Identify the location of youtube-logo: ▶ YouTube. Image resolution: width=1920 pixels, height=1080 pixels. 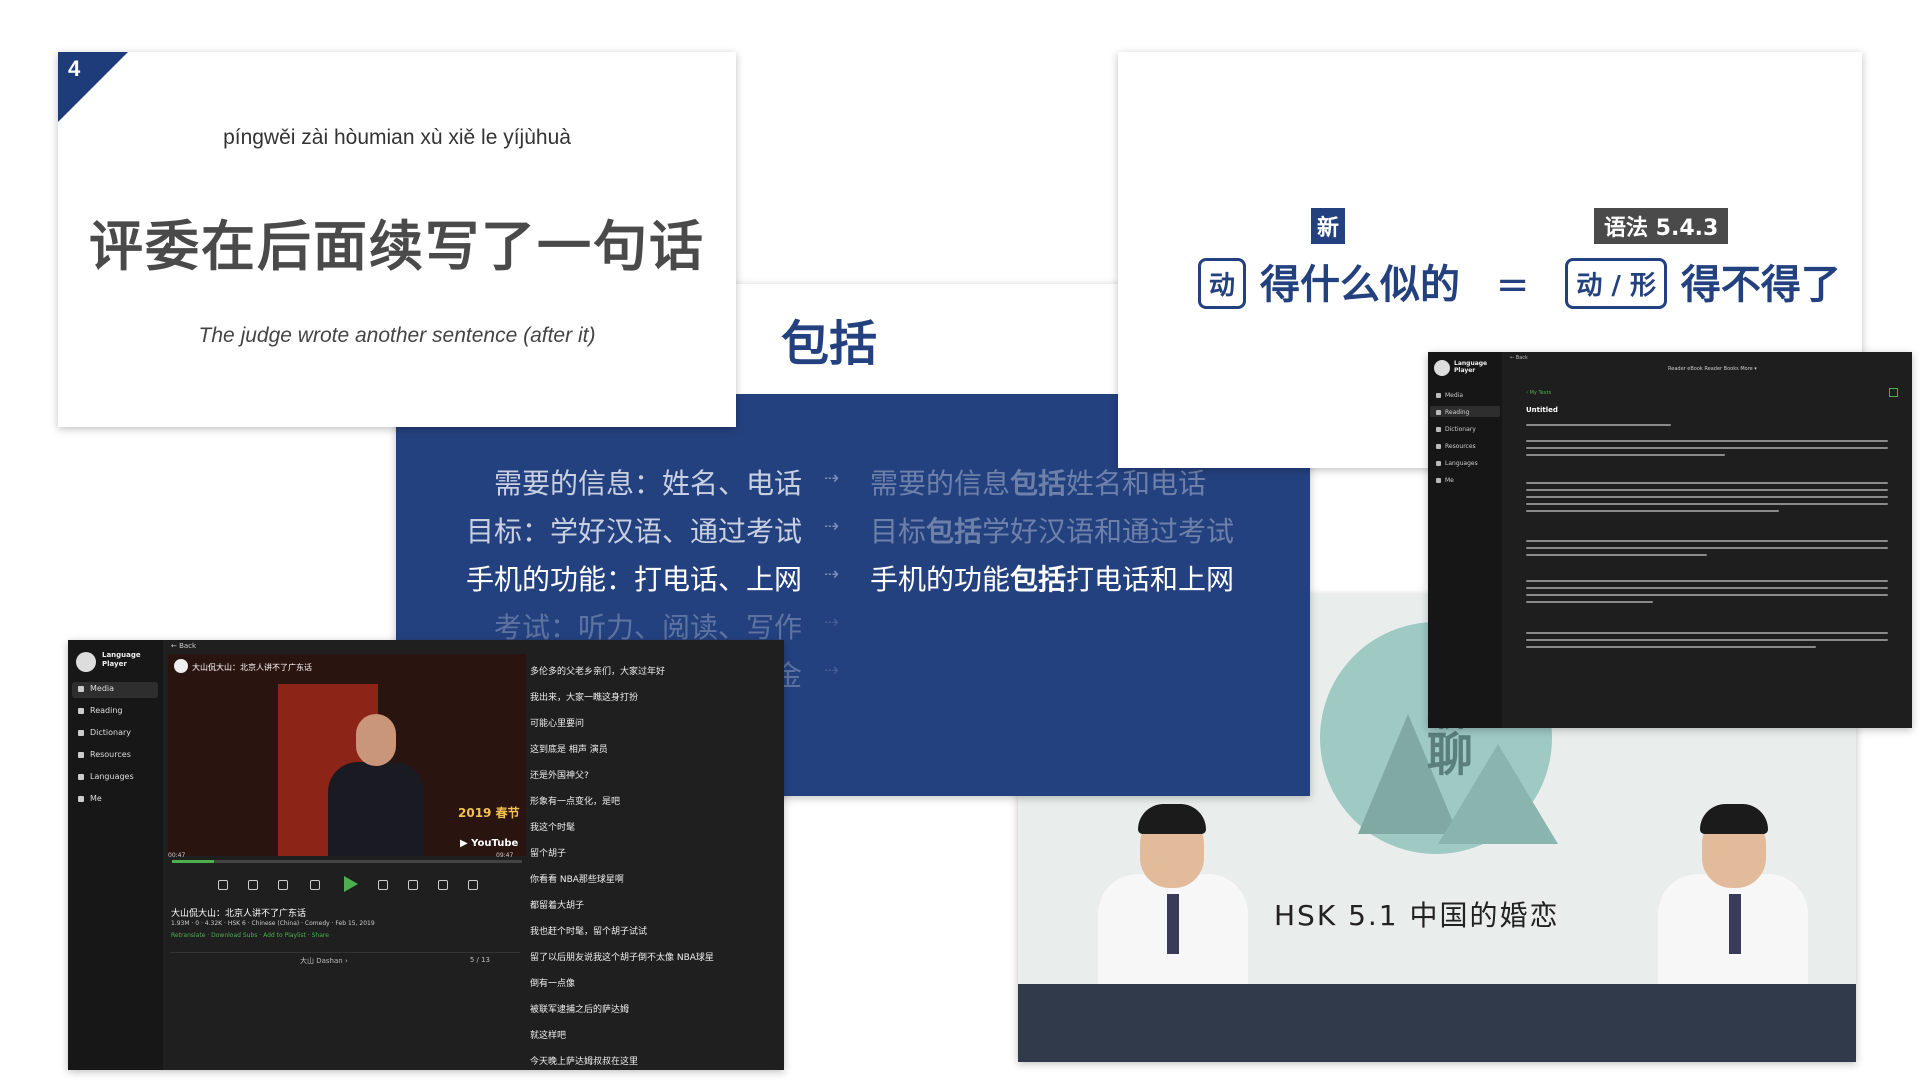
(489, 843).